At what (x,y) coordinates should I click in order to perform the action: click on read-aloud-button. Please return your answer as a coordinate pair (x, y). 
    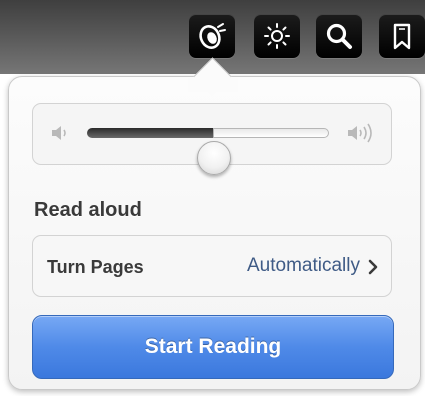
    Looking at the image, I should click on (212, 36).